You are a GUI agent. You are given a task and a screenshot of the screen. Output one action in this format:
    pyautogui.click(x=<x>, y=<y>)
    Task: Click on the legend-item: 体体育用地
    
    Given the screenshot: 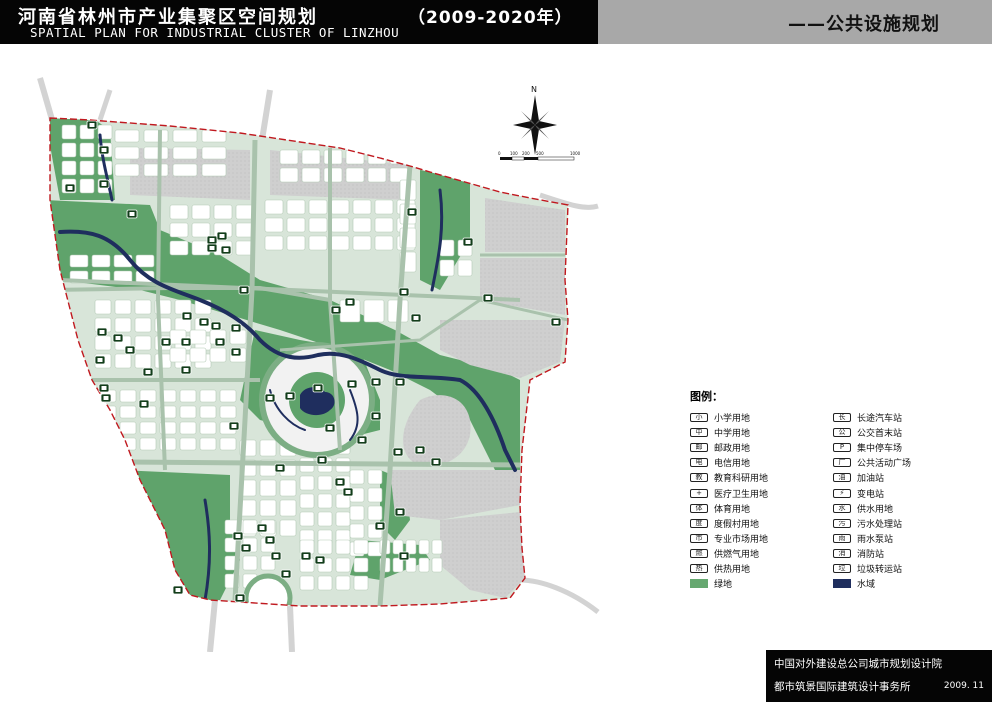 What is the action you would take?
    pyautogui.click(x=729, y=508)
    